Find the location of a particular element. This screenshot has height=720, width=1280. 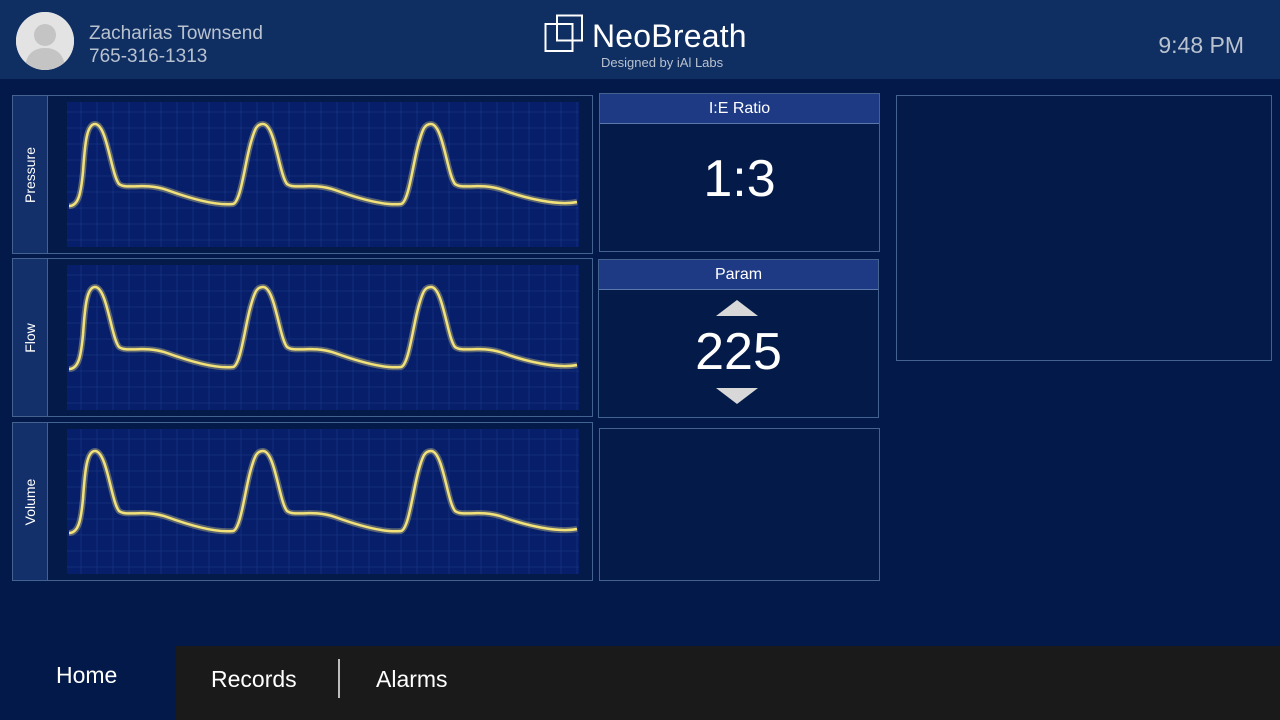

bottom-nav-bar is located at coordinates (640, 683).